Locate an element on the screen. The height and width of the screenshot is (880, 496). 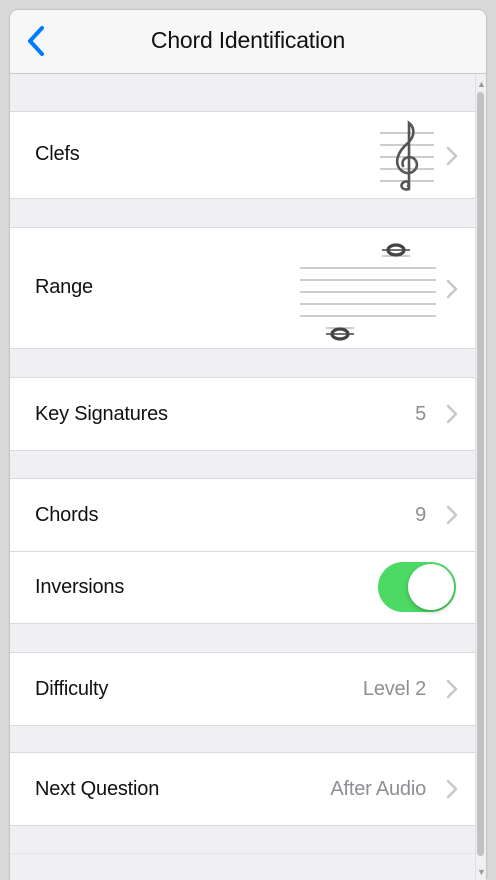
navigation-bar: Chord Identification is located at coordinates (248, 42).